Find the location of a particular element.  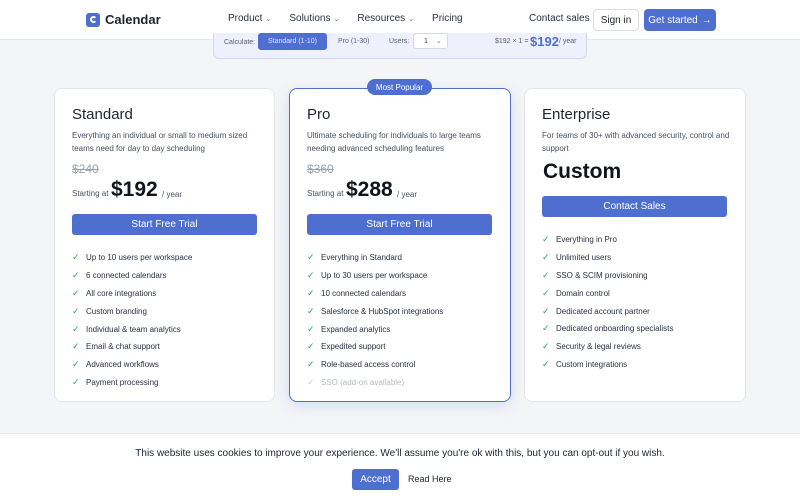

feature-item: ✓ Individual & team analytics is located at coordinates (132, 329).